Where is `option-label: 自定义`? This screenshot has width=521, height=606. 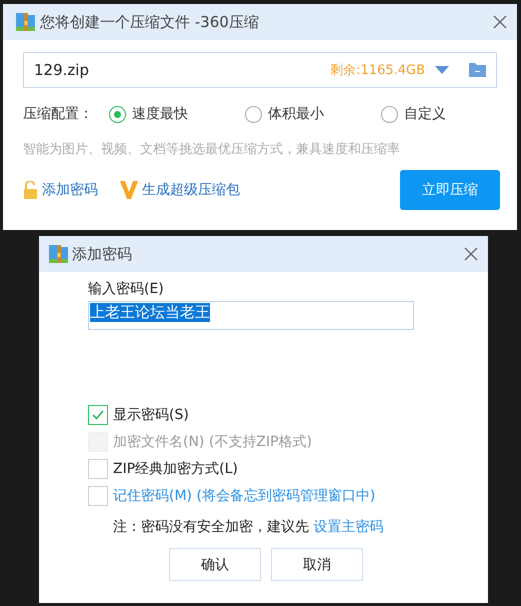
option-label: 自定义 is located at coordinates (425, 114).